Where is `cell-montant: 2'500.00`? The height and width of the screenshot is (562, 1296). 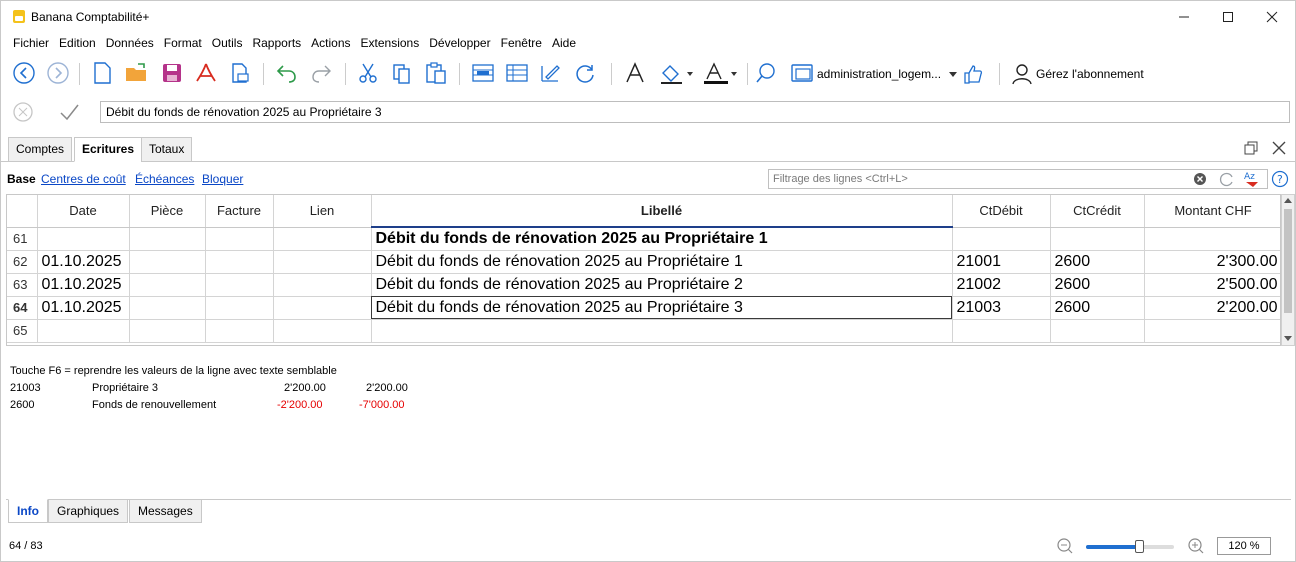
cell-montant: 2'500.00 is located at coordinates (1212, 285).